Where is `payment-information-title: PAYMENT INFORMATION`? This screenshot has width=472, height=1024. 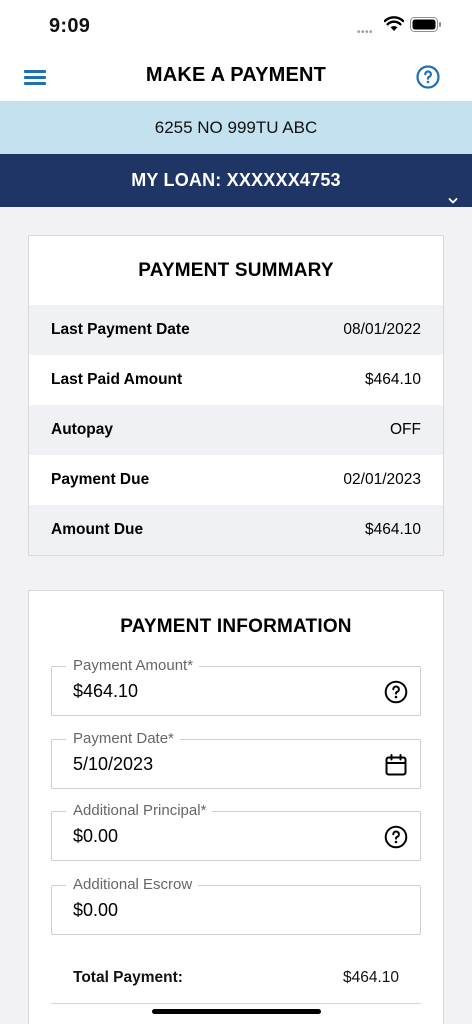
payment-information-title: PAYMENT INFORMATION is located at coordinates (236, 626).